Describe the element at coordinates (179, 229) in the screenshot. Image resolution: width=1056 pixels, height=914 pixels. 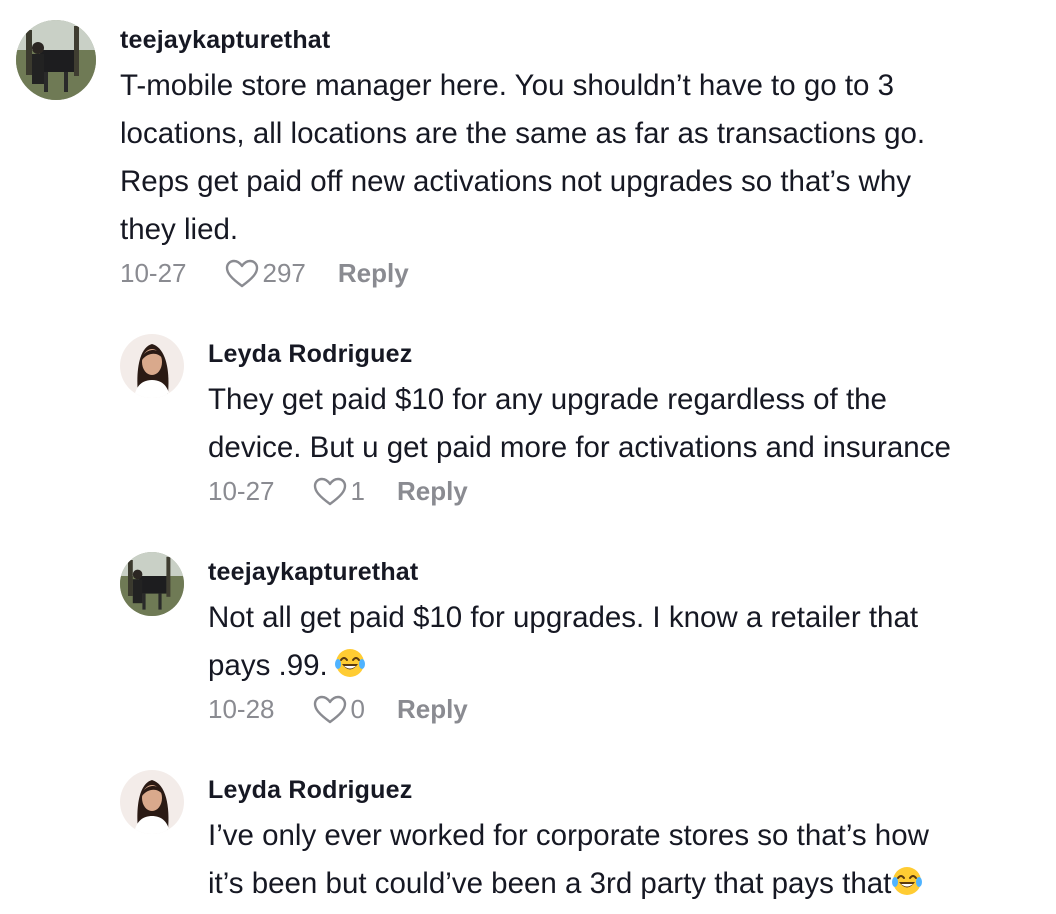
I see `comment-text-line: they lied.` at that location.